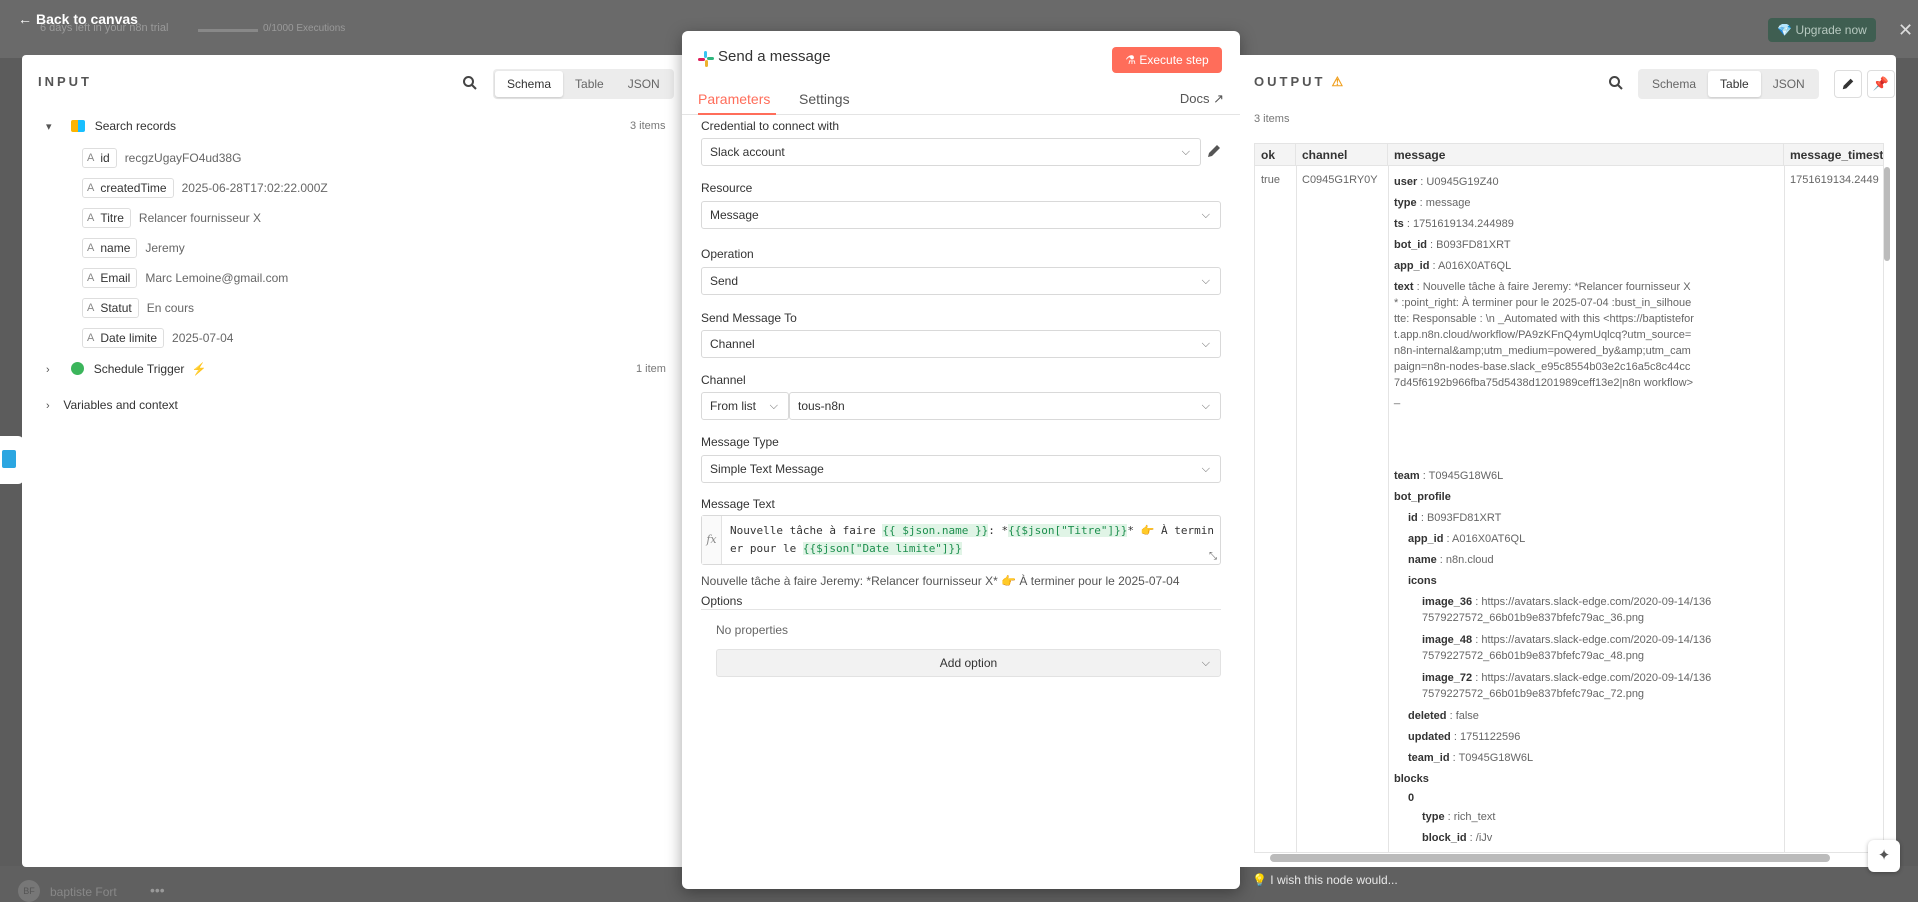  Describe the element at coordinates (961, 215) in the screenshot. I see `resource-select: Message ⌵` at that location.